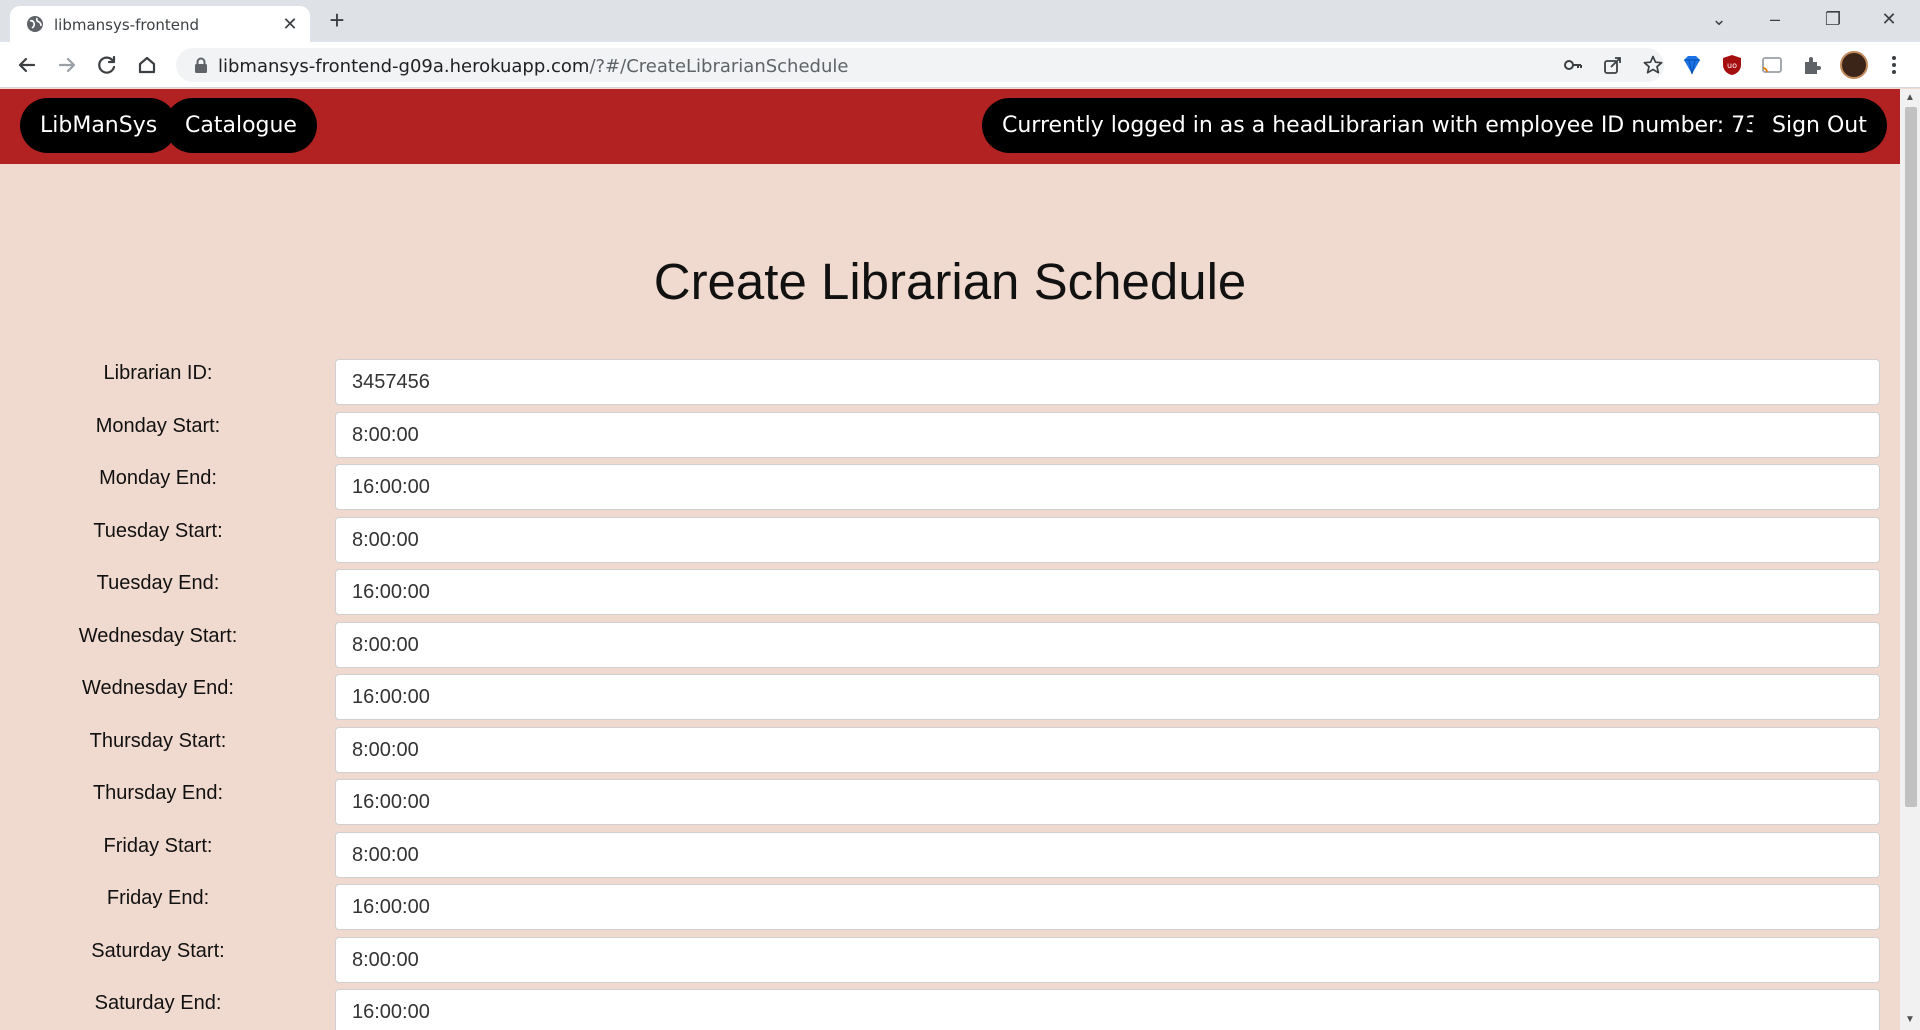 The image size is (1920, 1030). What do you see at coordinates (158, 741) in the screenshot?
I see `field-label: Thursday Start:` at bounding box center [158, 741].